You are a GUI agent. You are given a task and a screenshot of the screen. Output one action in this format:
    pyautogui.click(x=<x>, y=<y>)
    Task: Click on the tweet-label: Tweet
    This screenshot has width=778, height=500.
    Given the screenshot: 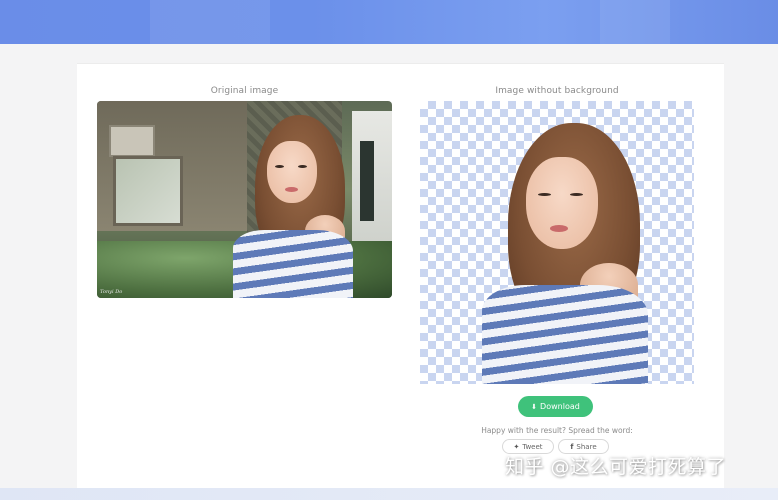 What is the action you would take?
    pyautogui.click(x=532, y=446)
    